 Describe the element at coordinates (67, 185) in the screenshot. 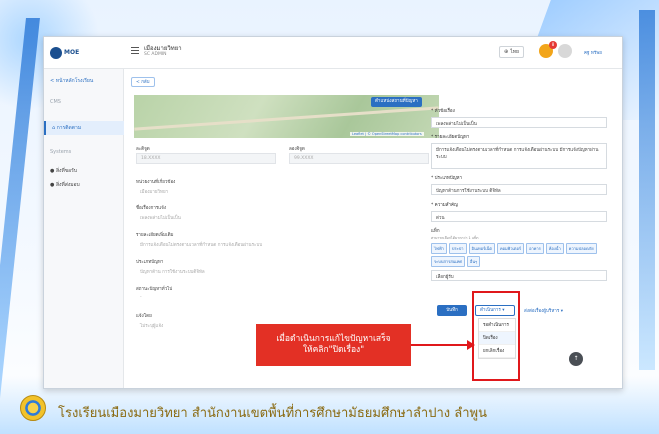

I see `sidebar-item-label: สิ่งที่ส่งมอบ` at that location.